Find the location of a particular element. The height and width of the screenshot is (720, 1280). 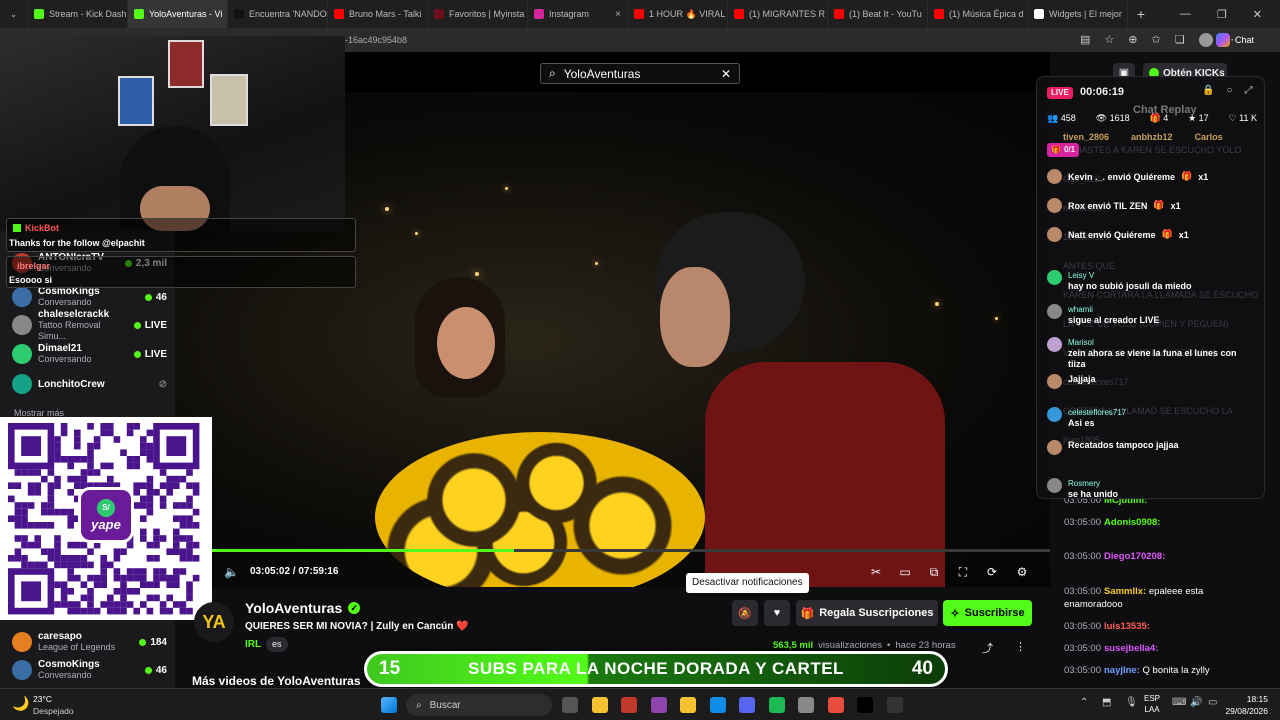

browser-tab: Widgets | El mejor× is located at coordinates (1078, 14).